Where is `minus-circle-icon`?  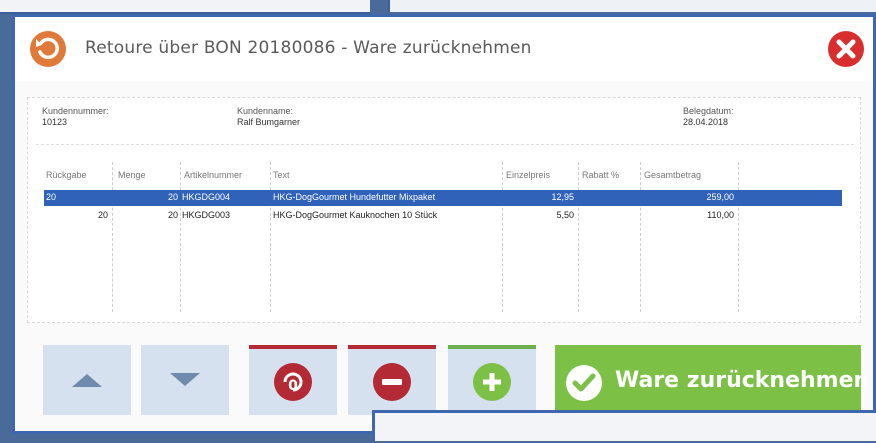
minus-circle-icon is located at coordinates (392, 382).